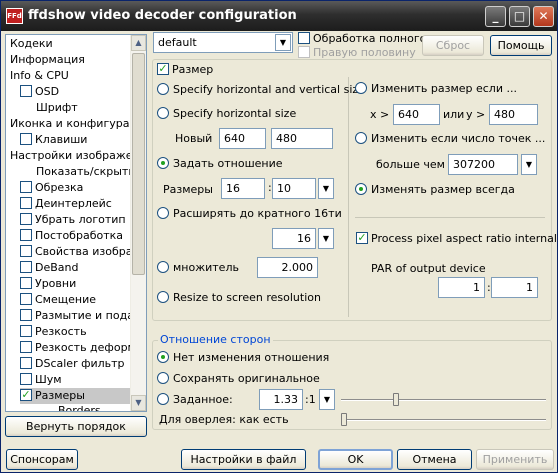 The height and width of the screenshot is (473, 558). Describe the element at coordinates (453, 45) in the screenshot. I see `reset-button: Сброс` at that location.